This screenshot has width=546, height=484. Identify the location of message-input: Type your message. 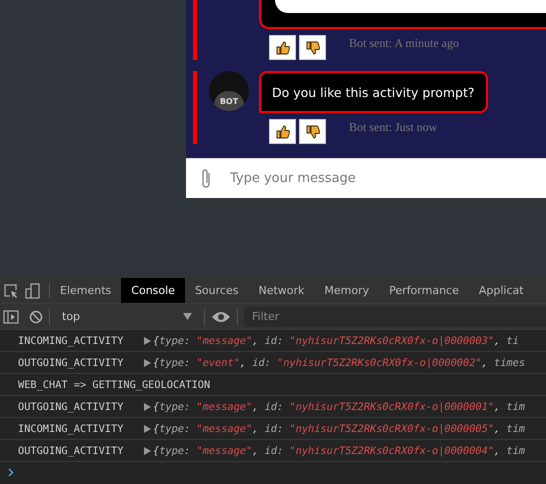
(370, 178).